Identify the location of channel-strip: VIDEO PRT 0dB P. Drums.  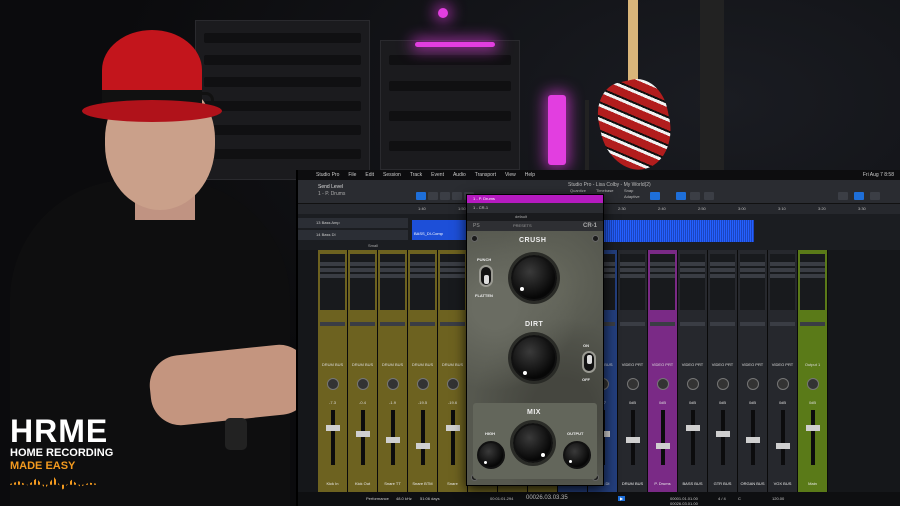
(663, 371).